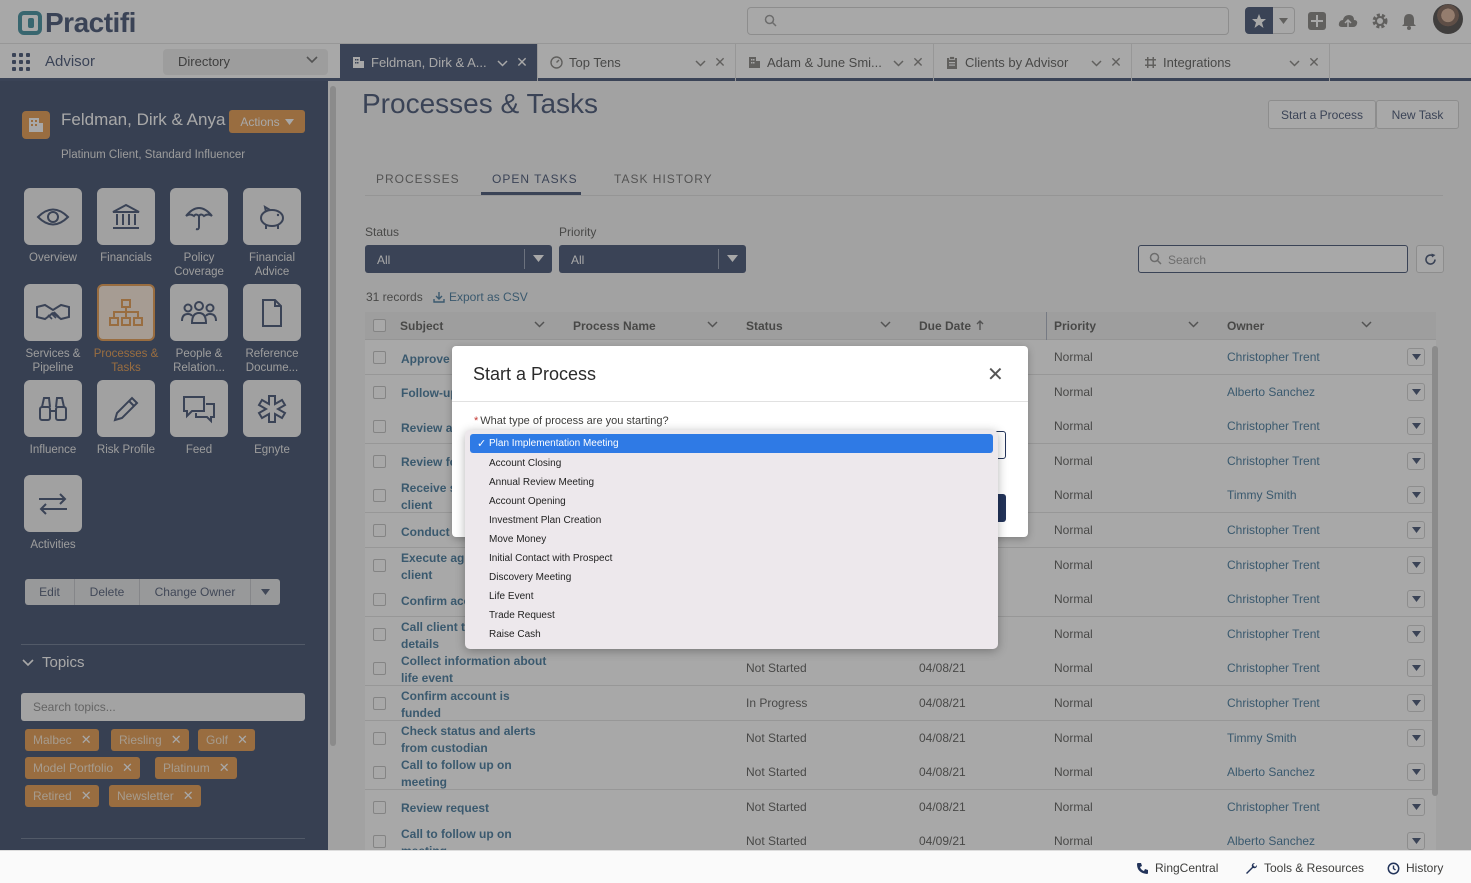  Describe the element at coordinates (735, 866) in the screenshot. I see `utility-bar: RingCentral Tools & Resources History` at that location.